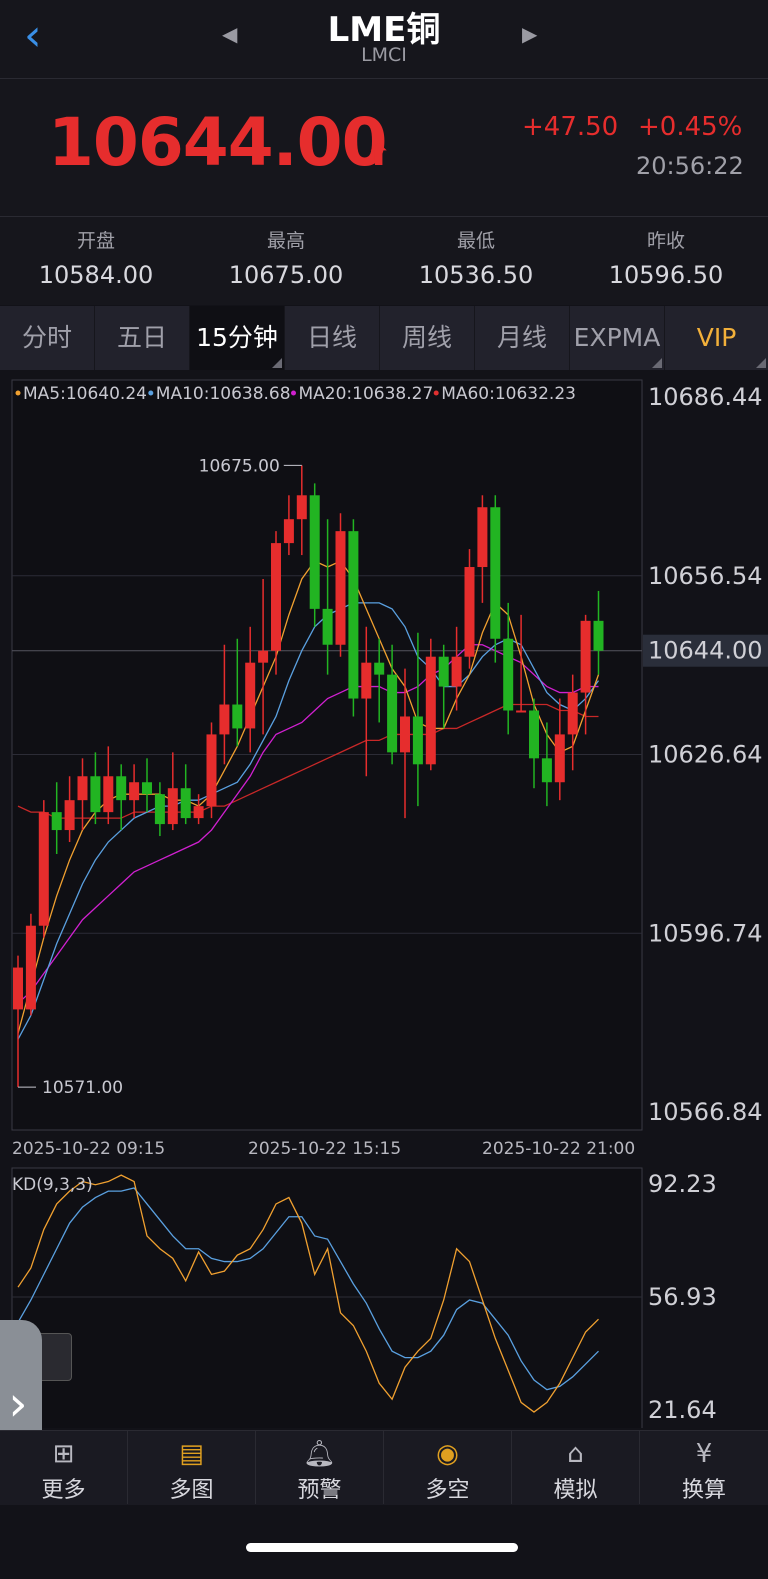 This screenshot has height=1579, width=768. I want to click on quote-time: 20:56:22, so click(690, 166).